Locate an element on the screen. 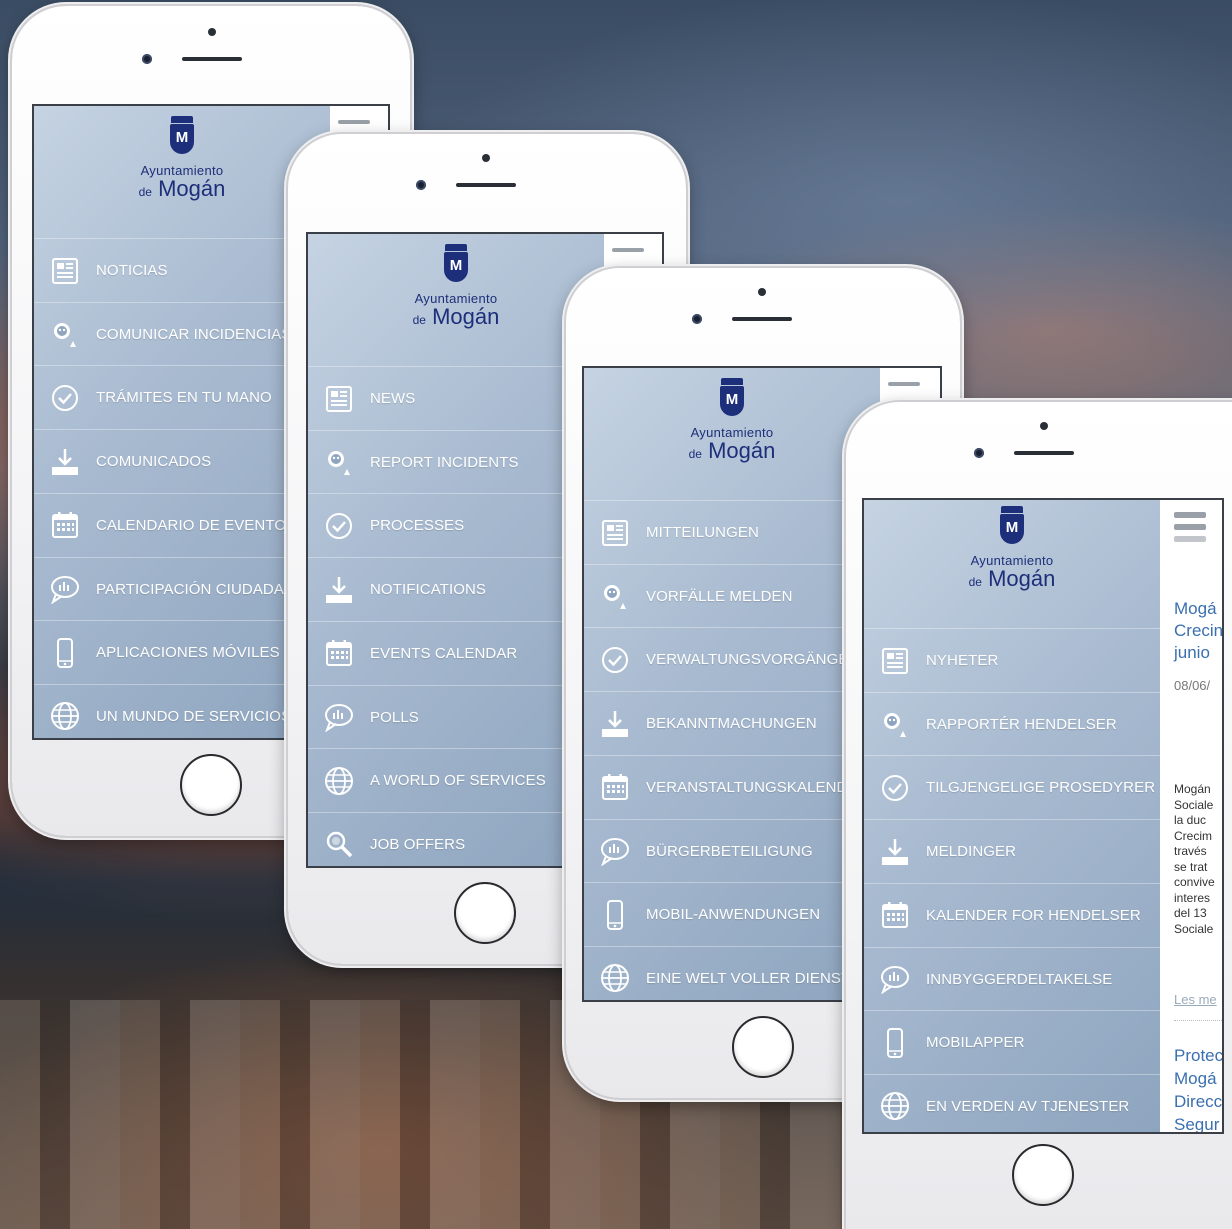 The width and height of the screenshot is (1232, 1229). menu-item: COMUNICAR INCIDENCIAS is located at coordinates (182, 333).